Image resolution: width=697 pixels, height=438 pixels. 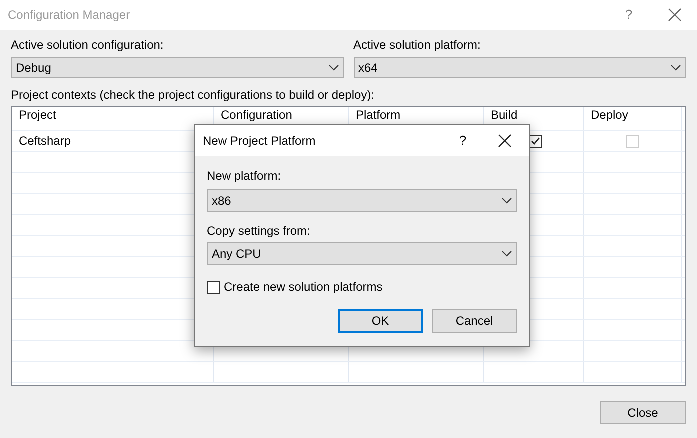 I want to click on dropdown: x86, so click(x=362, y=200).